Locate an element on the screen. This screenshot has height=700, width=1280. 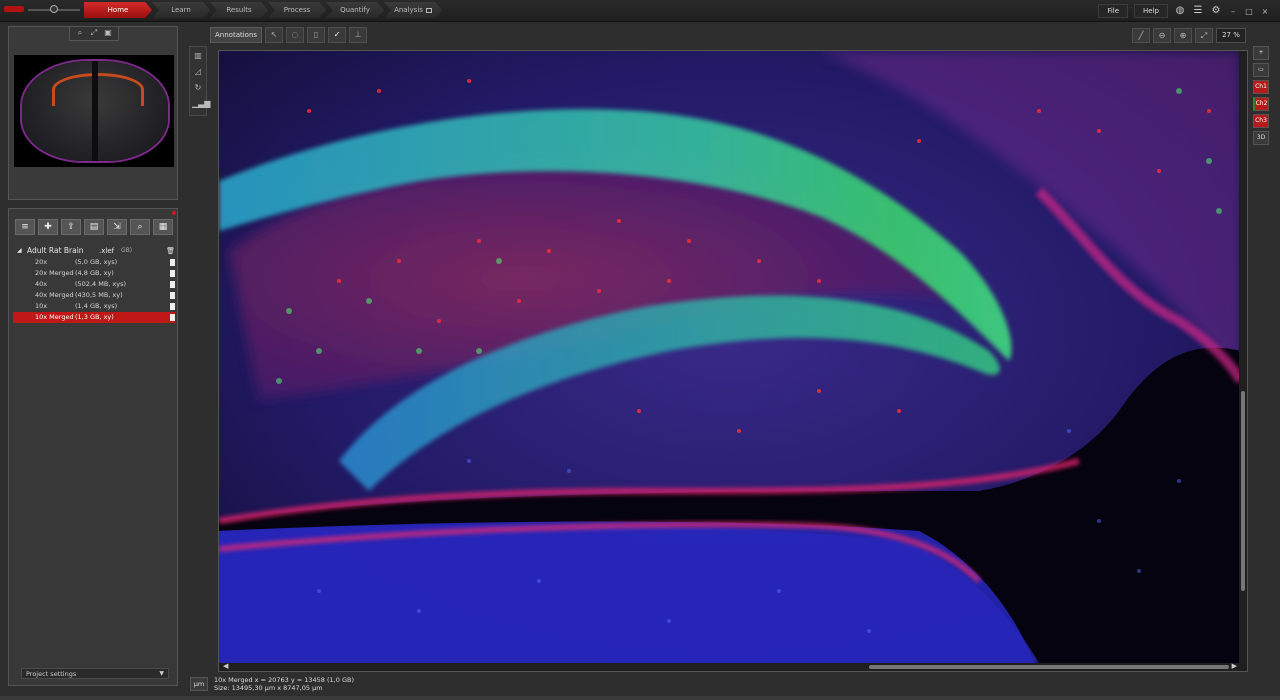
close-button: × is located at coordinates (1265, 11).